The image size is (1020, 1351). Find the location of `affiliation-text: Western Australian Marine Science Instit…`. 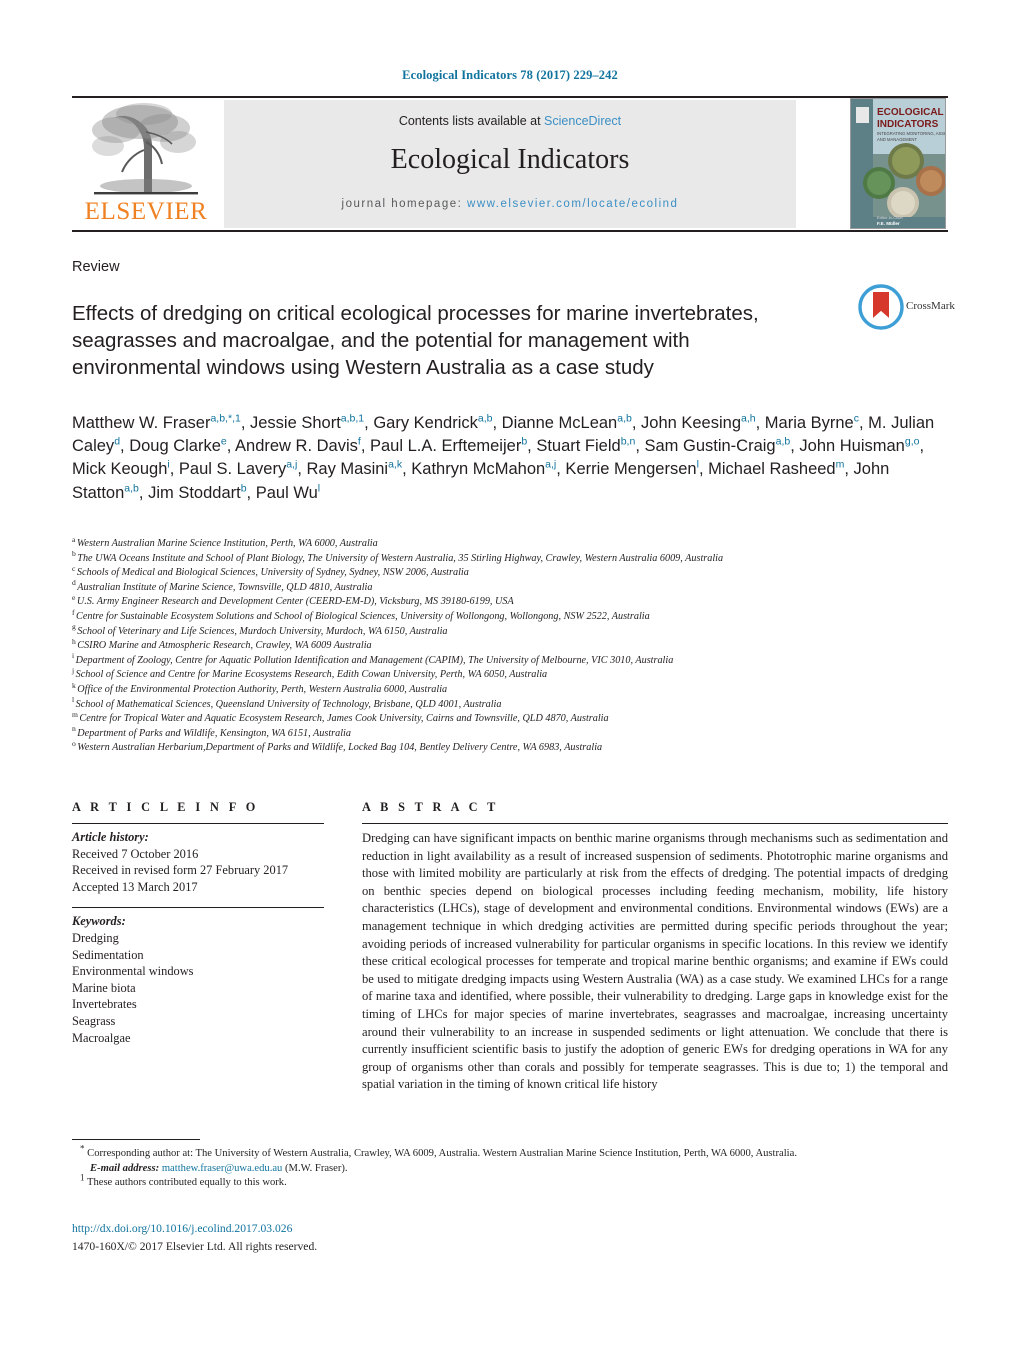

affiliation-text: Western Australian Marine Science Instit… is located at coordinates (227, 543).